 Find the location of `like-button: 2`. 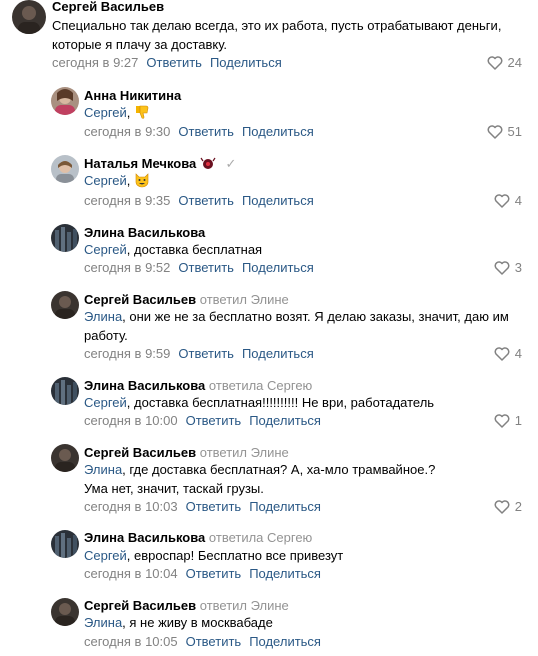

like-button: 2 is located at coordinates (508, 506).